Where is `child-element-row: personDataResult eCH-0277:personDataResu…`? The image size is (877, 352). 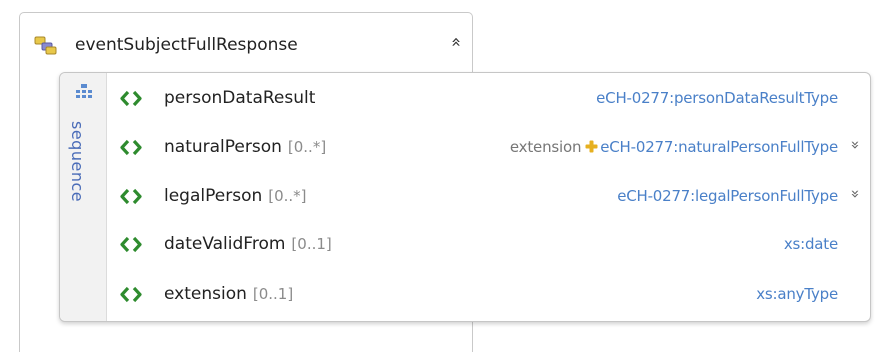 child-element-row: personDataResult eCH-0277:personDataResu… is located at coordinates (488, 99).